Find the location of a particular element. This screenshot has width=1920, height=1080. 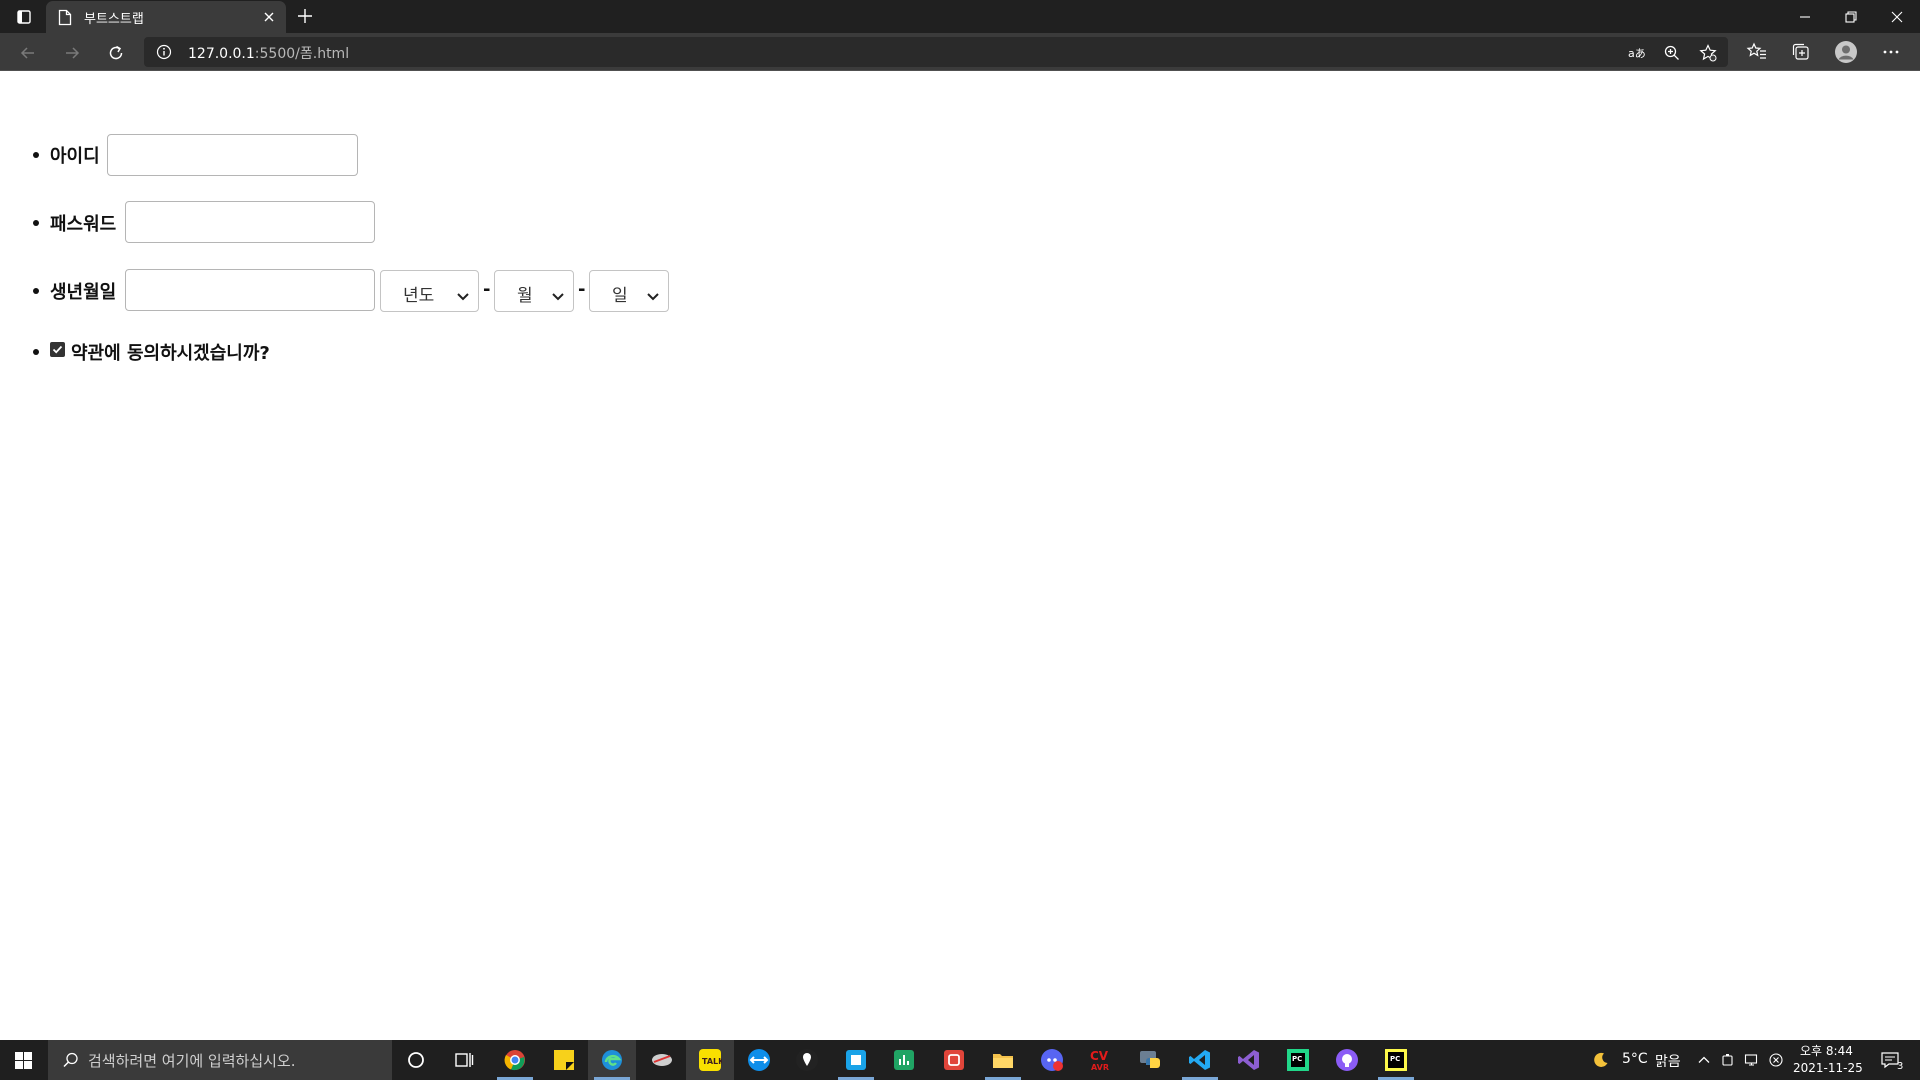

url-host: 127.0.0.1 is located at coordinates (221, 54).